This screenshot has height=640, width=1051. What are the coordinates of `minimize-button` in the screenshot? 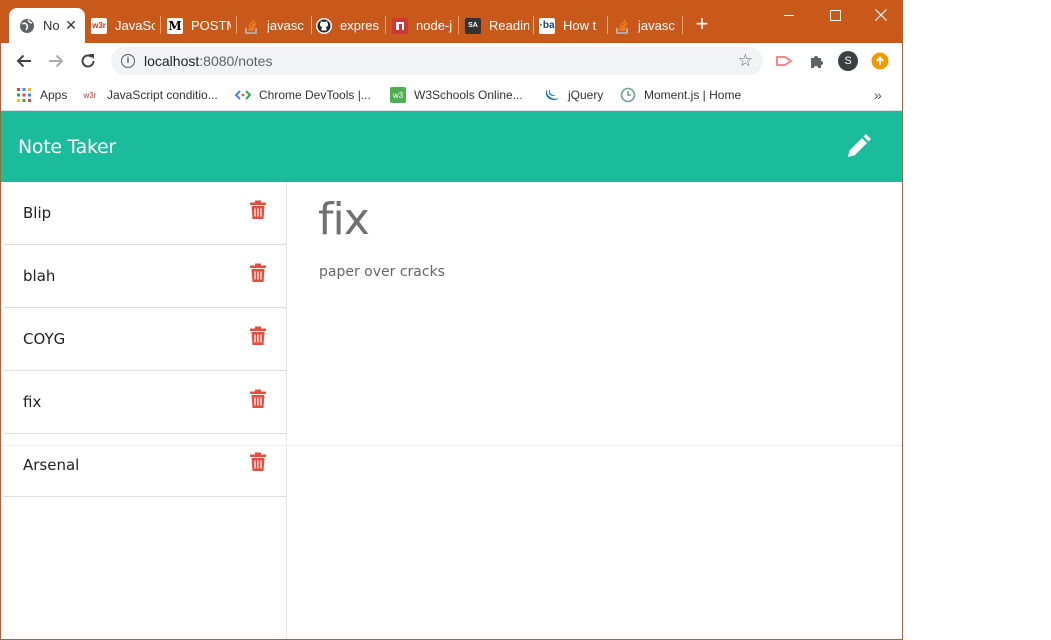 It's located at (789, 15).